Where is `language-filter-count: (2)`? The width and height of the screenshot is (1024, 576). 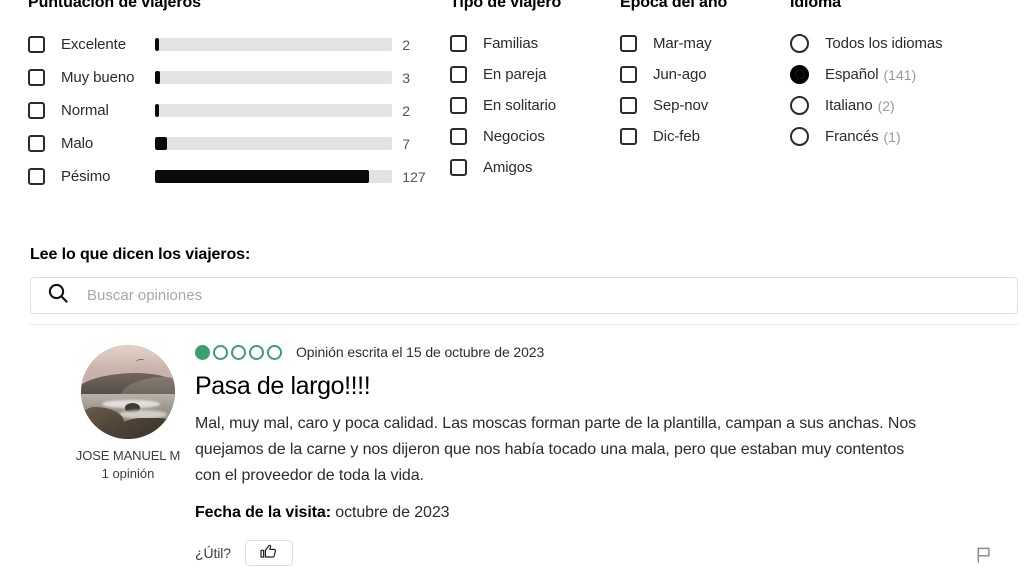 language-filter-count: (2) is located at coordinates (886, 105).